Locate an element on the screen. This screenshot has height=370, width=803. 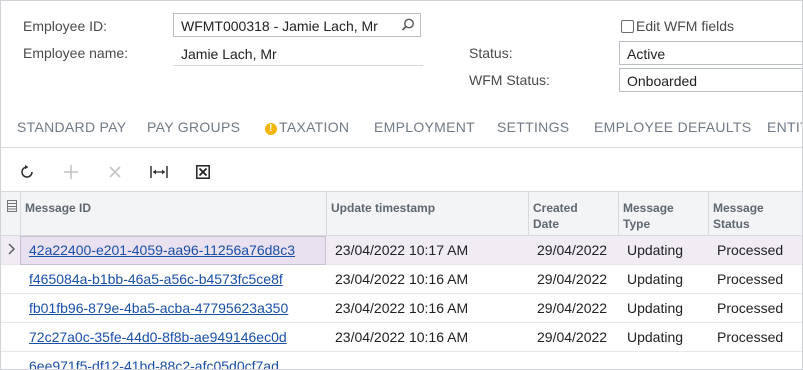
message-id-link: f465084a-b1bb-46a5-a56c-b4573fc5ce8f is located at coordinates (156, 279).